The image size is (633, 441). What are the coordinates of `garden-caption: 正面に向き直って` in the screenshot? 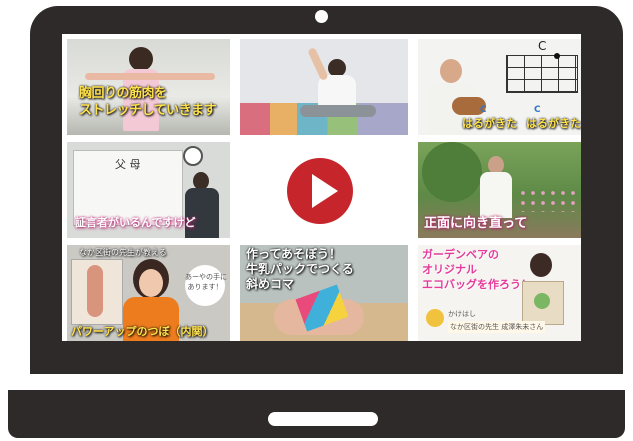 It's located at (476, 223).